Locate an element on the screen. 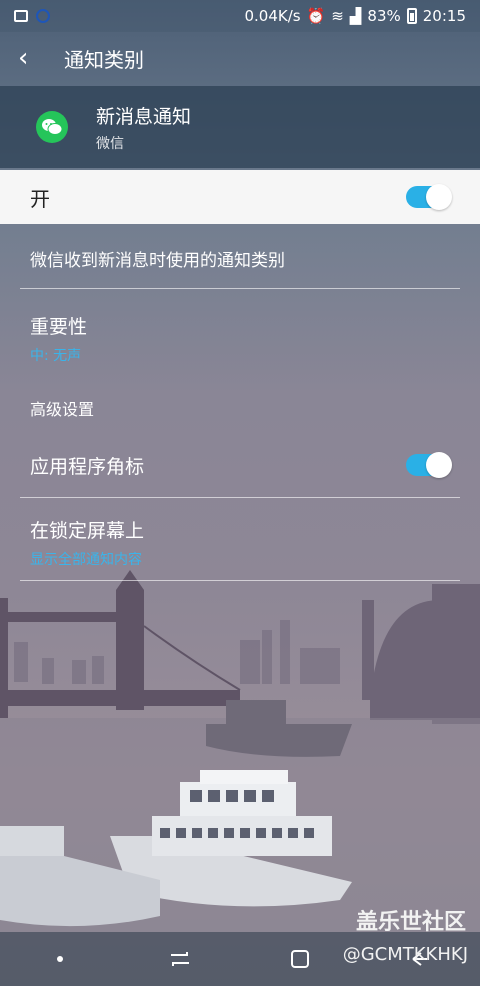 This screenshot has width=480, height=986. app-name: 微信 is located at coordinates (110, 143).